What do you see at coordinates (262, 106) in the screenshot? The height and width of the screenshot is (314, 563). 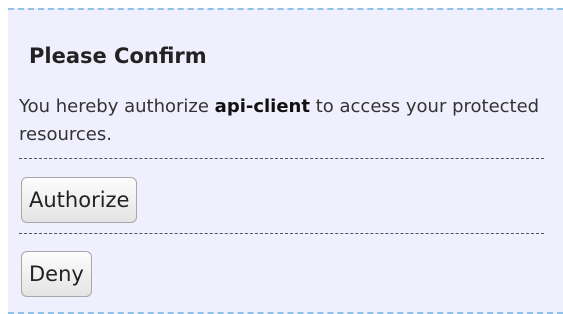 I see `client-name: api-client` at bounding box center [262, 106].